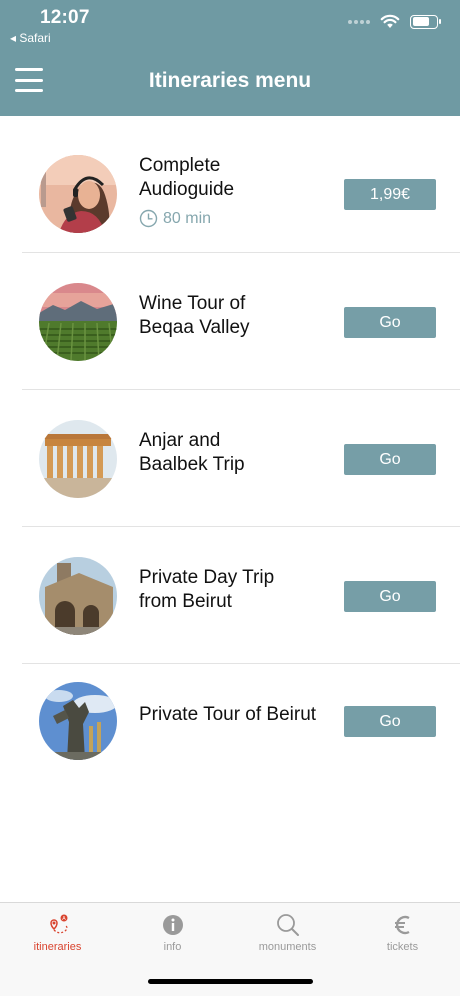 The width and height of the screenshot is (460, 996). I want to click on status-time: 12:07, so click(65, 17).